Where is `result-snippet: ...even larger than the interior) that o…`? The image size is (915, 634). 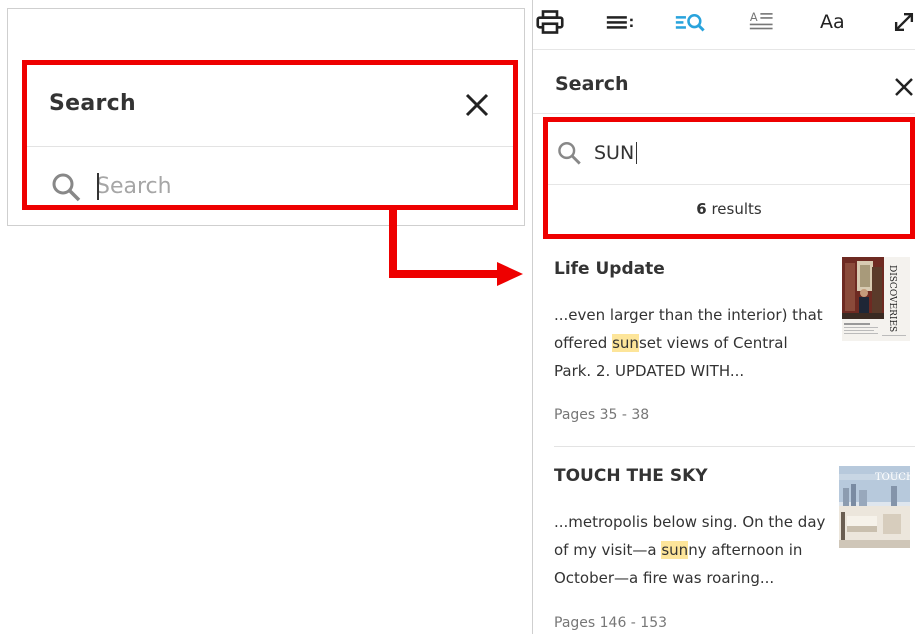 result-snippet: ...even larger than the interior) that o… is located at coordinates (691, 343).